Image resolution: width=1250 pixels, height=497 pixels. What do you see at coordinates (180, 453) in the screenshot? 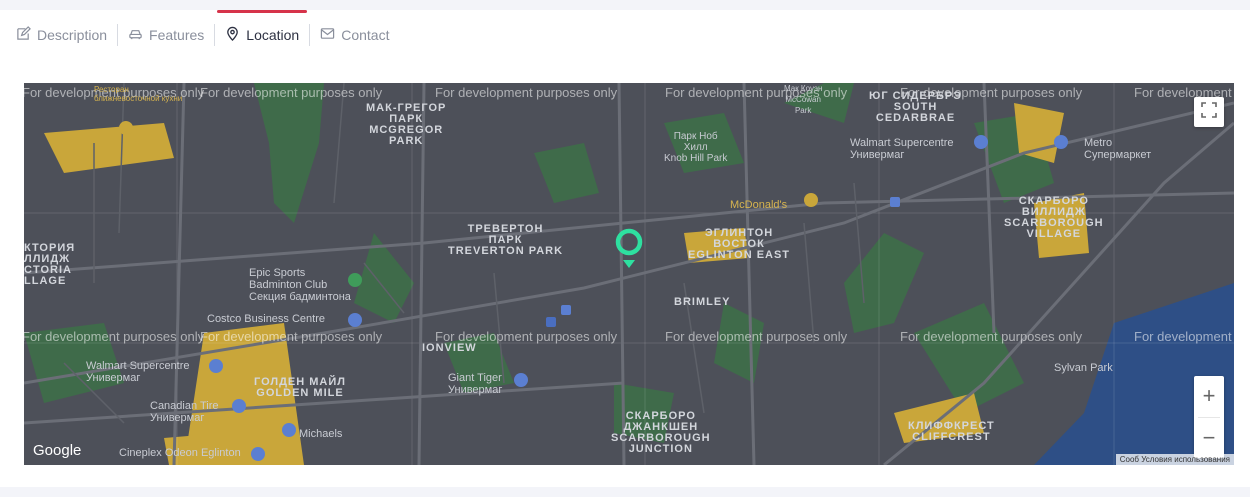
I see `poi-cineplex: Cineplex Odeon Eglinton` at bounding box center [180, 453].